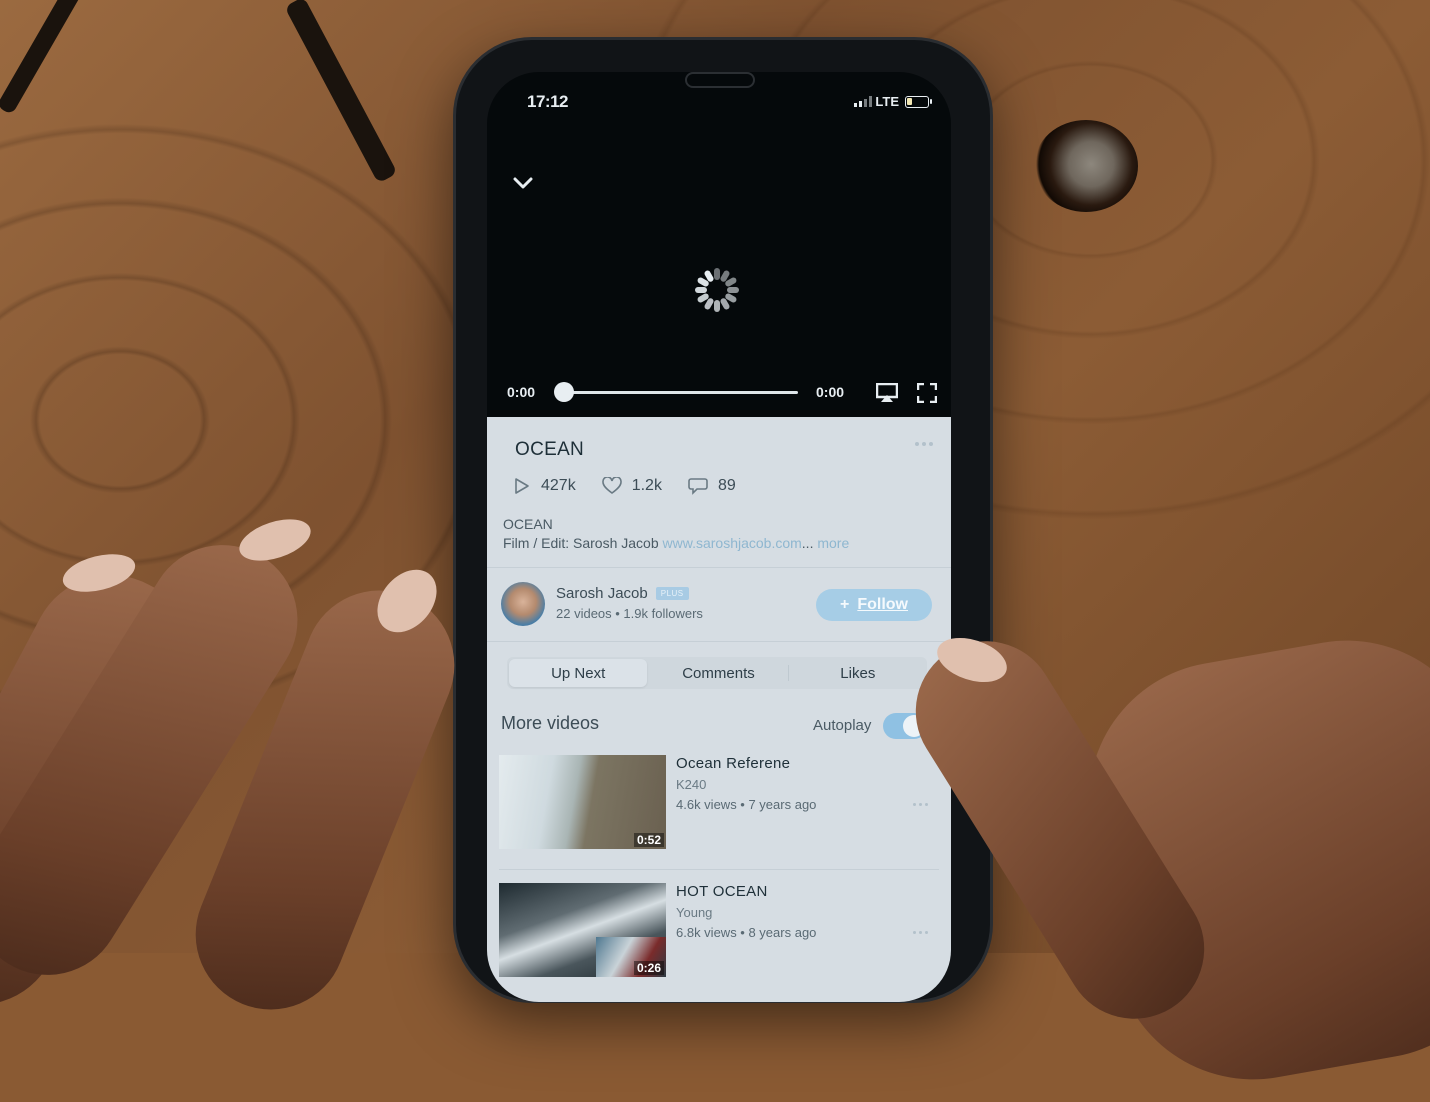  I want to click on more-link: more, so click(833, 543).